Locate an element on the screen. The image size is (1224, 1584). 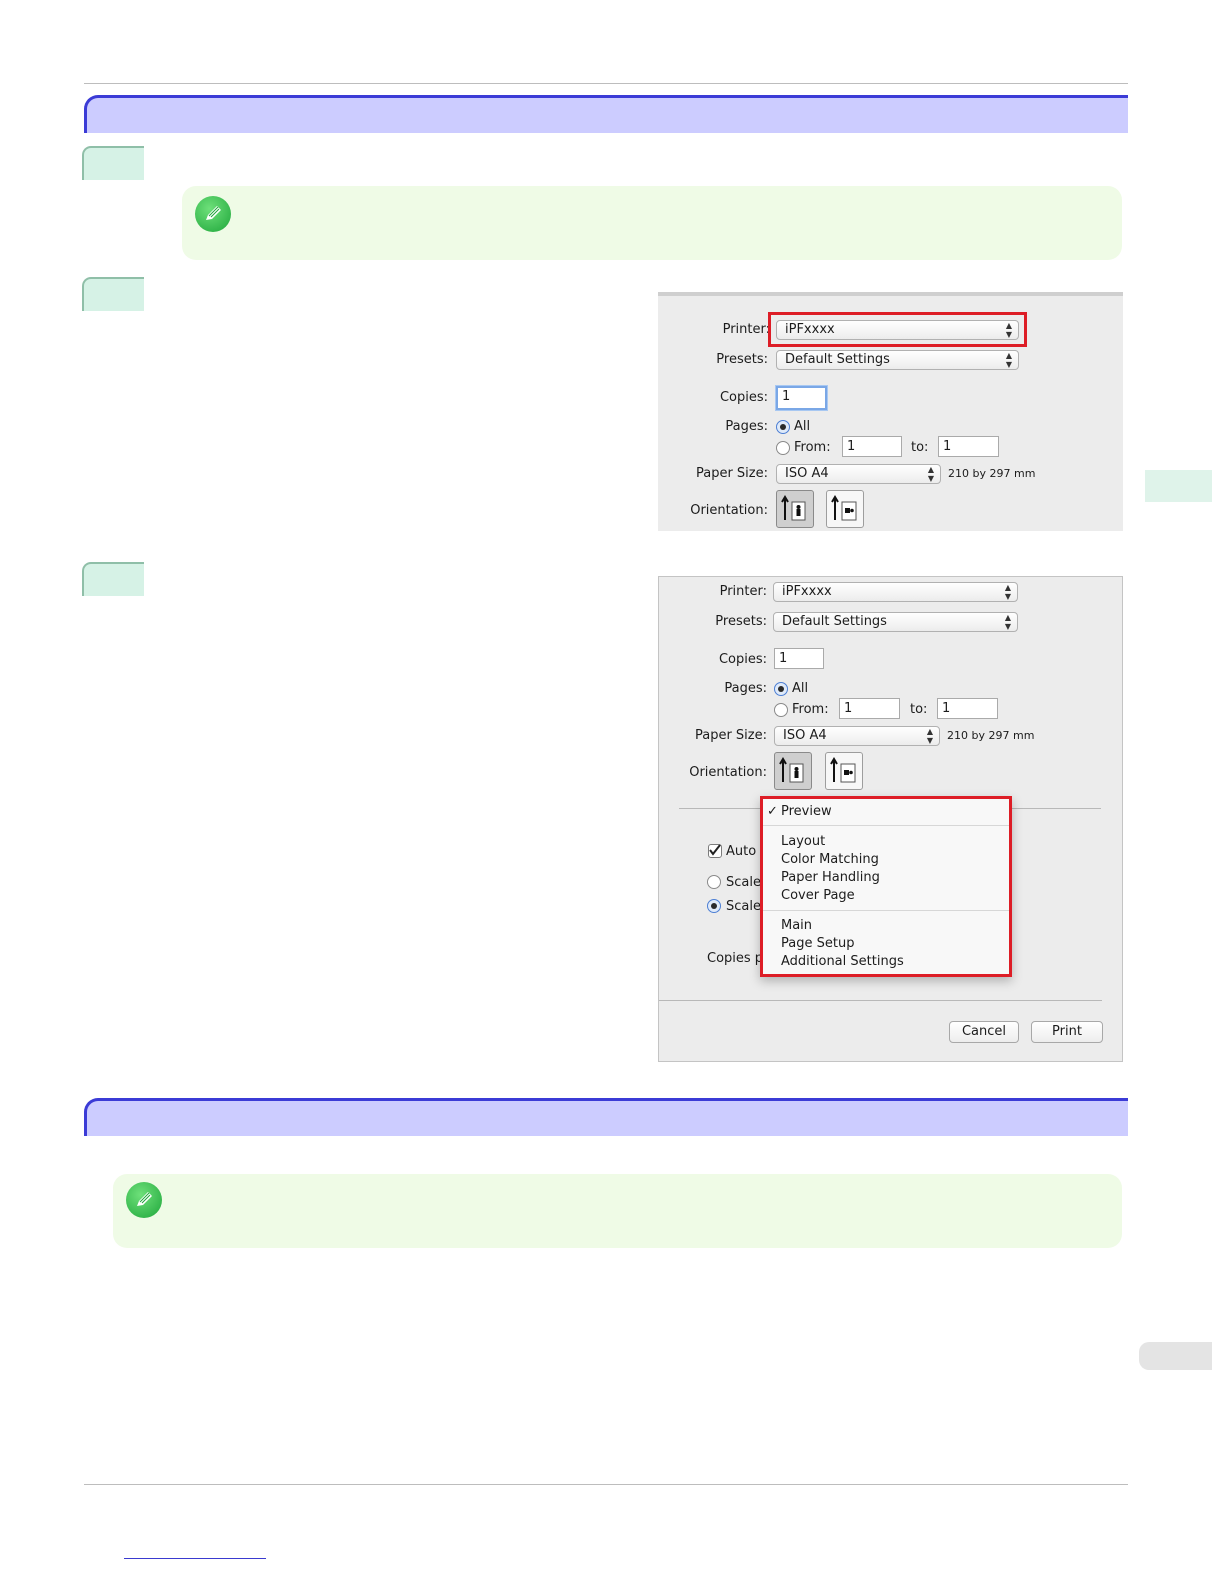
side-chapter-tab is located at coordinates (1178, 486).